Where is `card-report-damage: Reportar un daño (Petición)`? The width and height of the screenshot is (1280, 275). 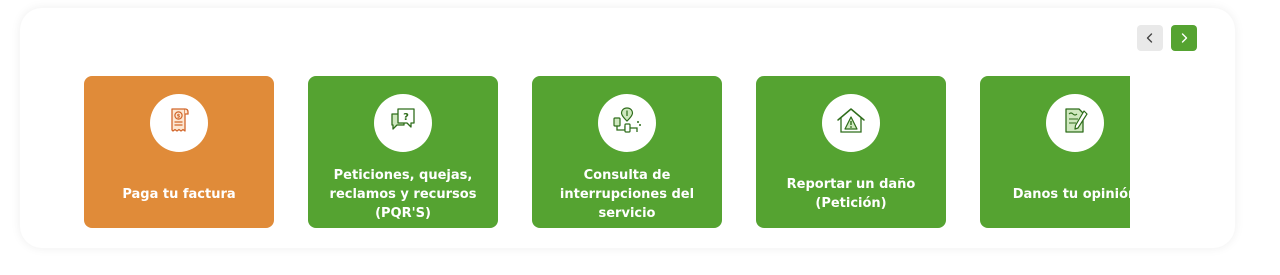 card-report-damage: Reportar un daño (Petición) is located at coordinates (851, 152).